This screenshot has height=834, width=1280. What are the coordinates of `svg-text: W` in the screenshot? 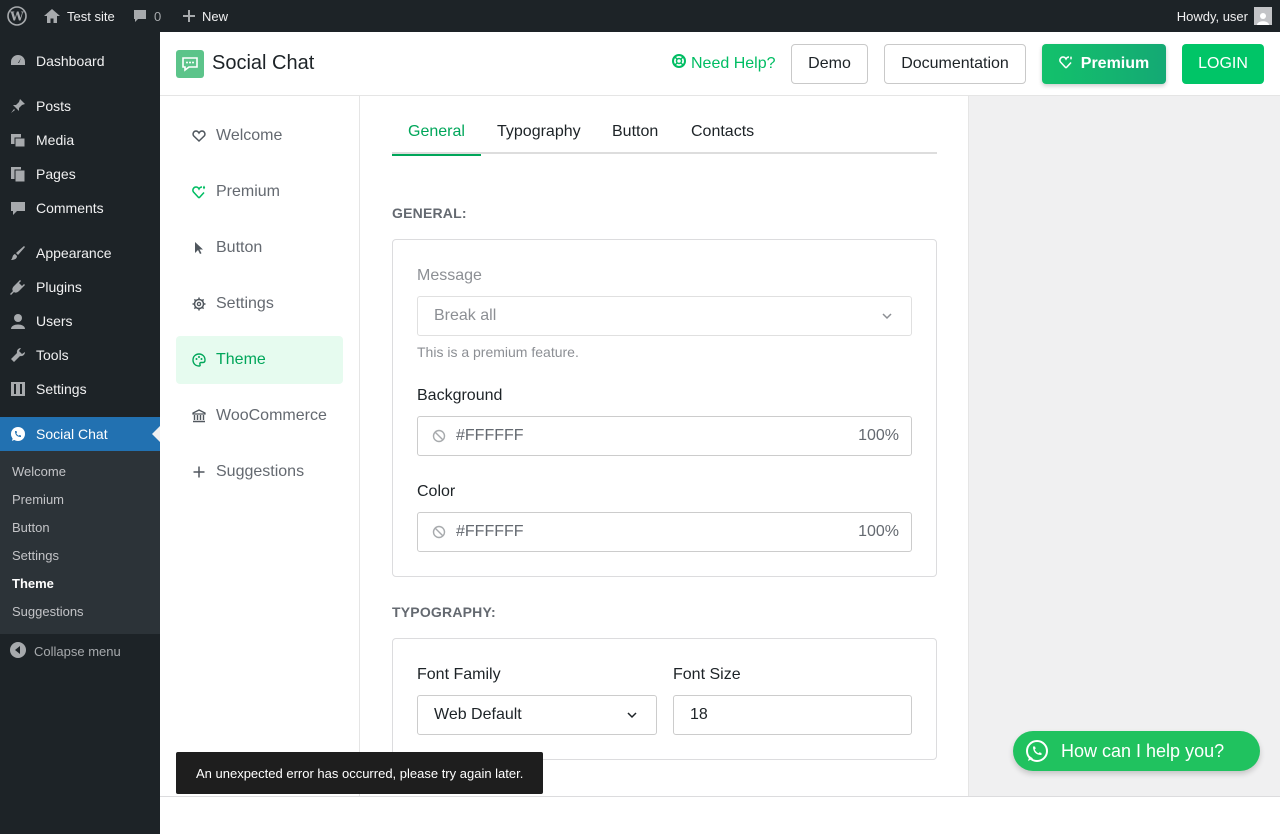 It's located at (16, 17).